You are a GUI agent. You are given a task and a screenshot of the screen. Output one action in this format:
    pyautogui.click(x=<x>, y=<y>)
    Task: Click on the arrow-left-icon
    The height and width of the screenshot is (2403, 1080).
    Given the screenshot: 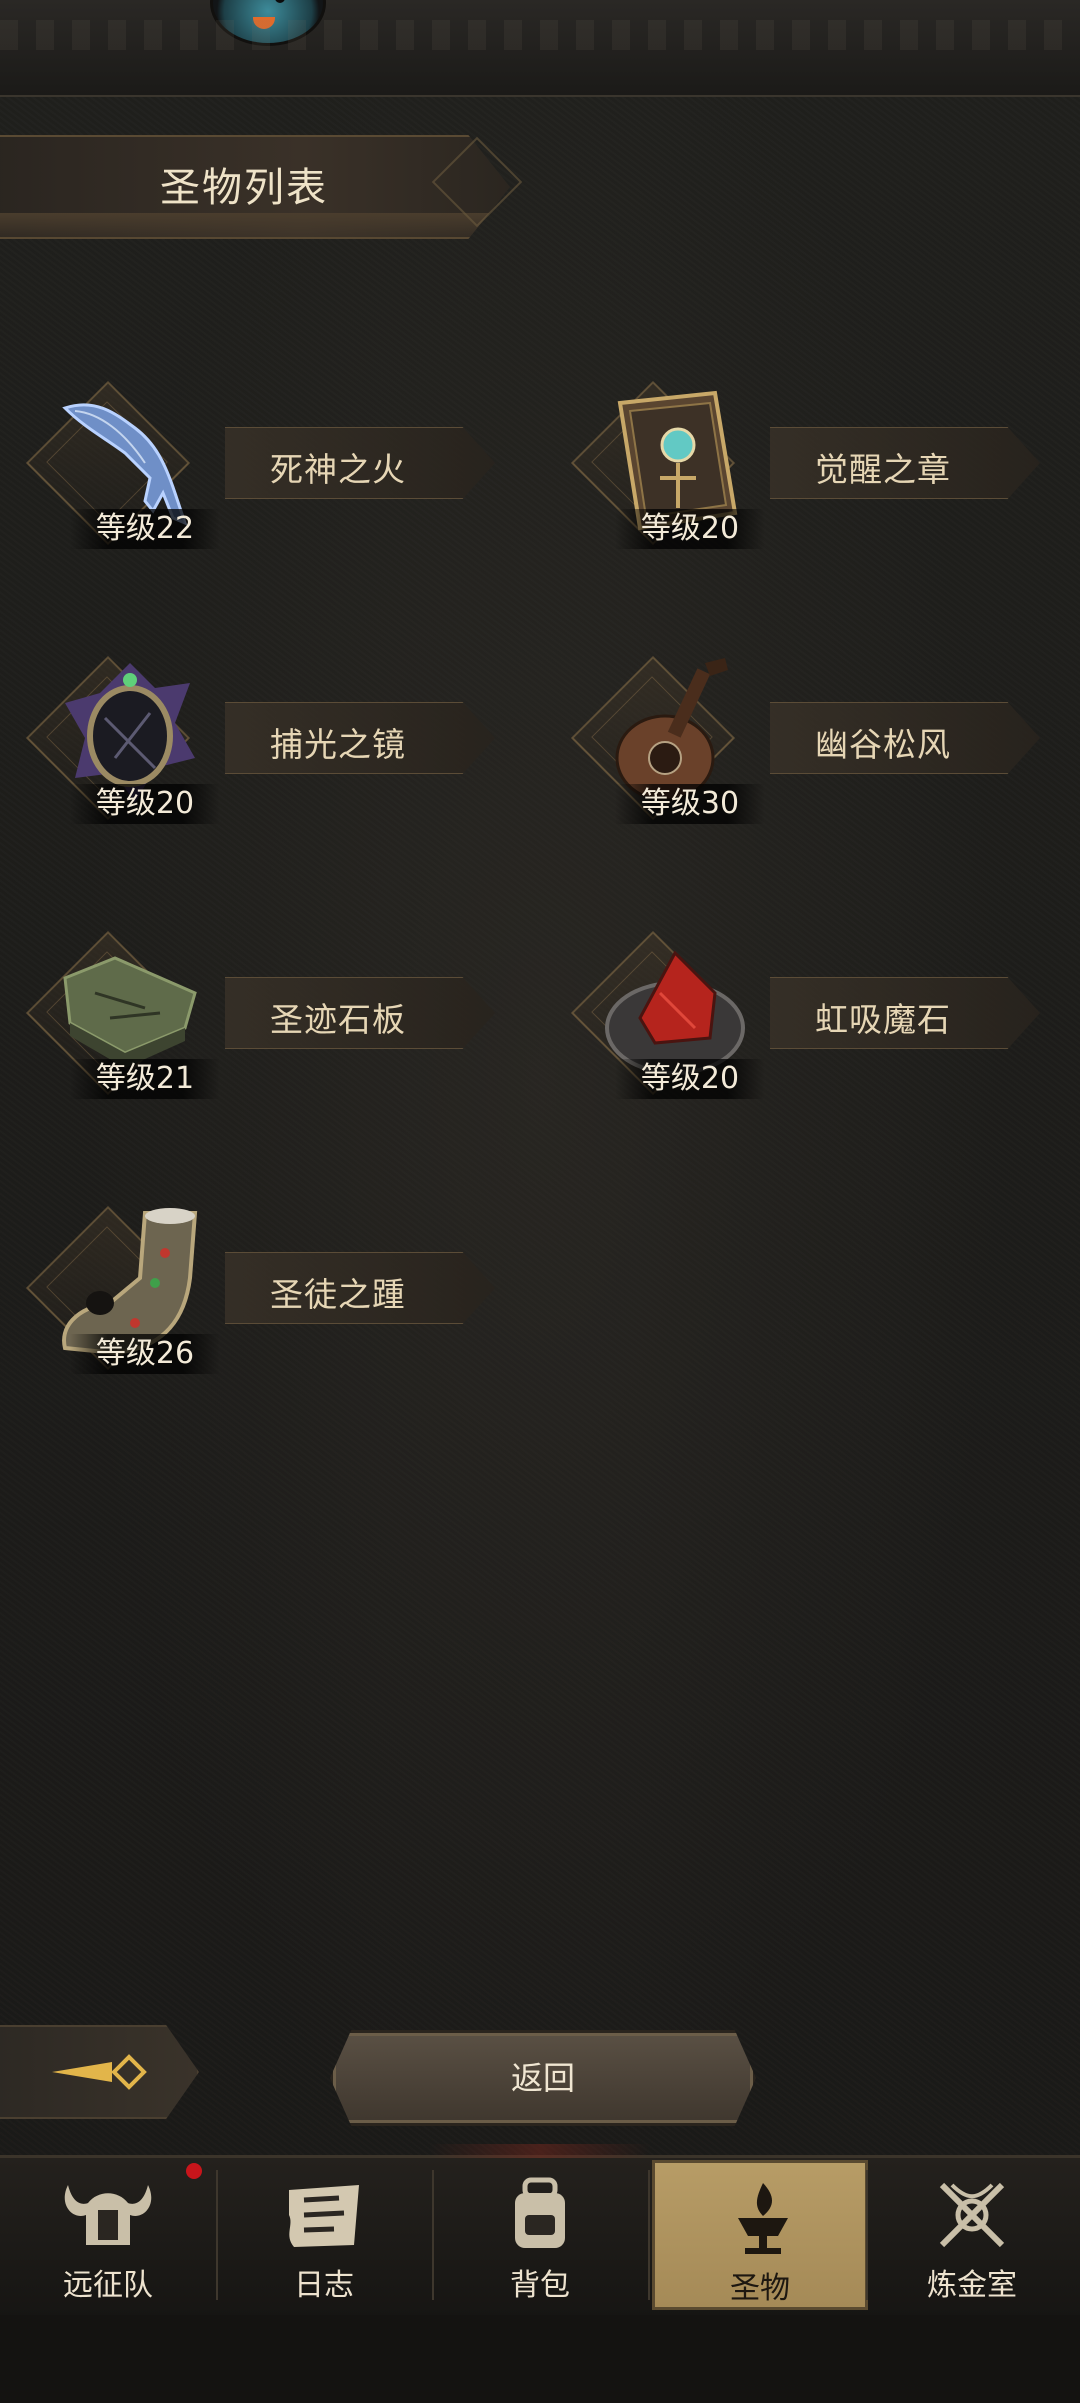 What is the action you would take?
    pyautogui.click(x=99, y=2072)
    